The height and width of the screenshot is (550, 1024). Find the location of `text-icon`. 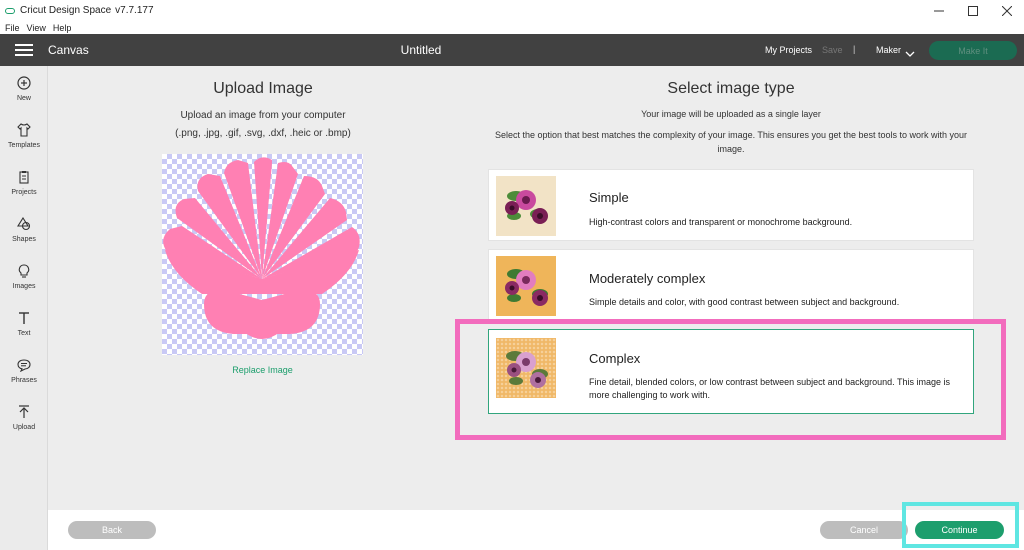

text-icon is located at coordinates (24, 318).